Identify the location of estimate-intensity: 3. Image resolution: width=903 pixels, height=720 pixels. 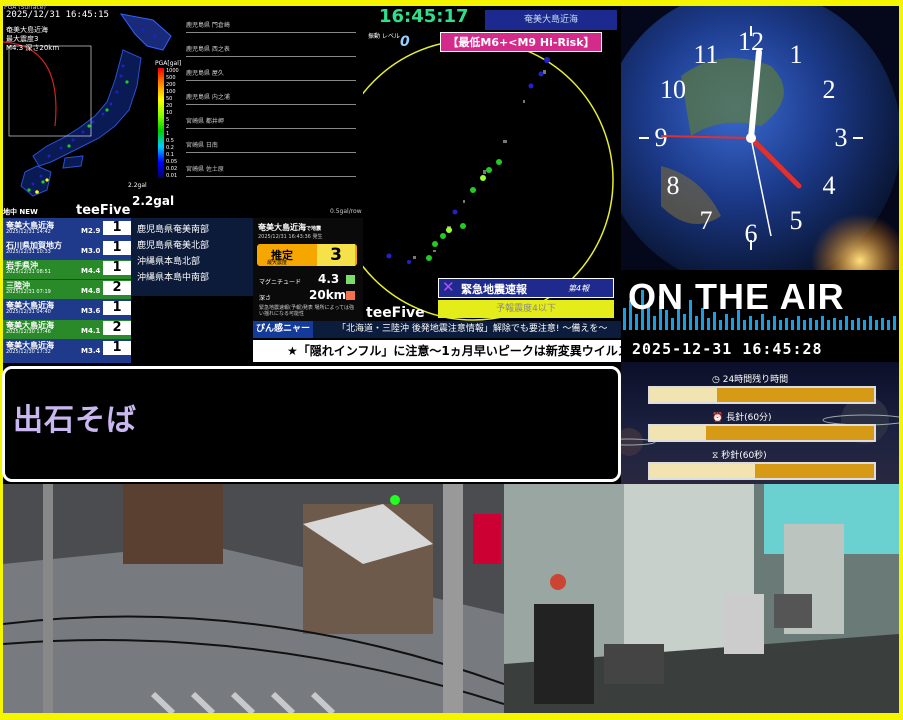
(336, 255).